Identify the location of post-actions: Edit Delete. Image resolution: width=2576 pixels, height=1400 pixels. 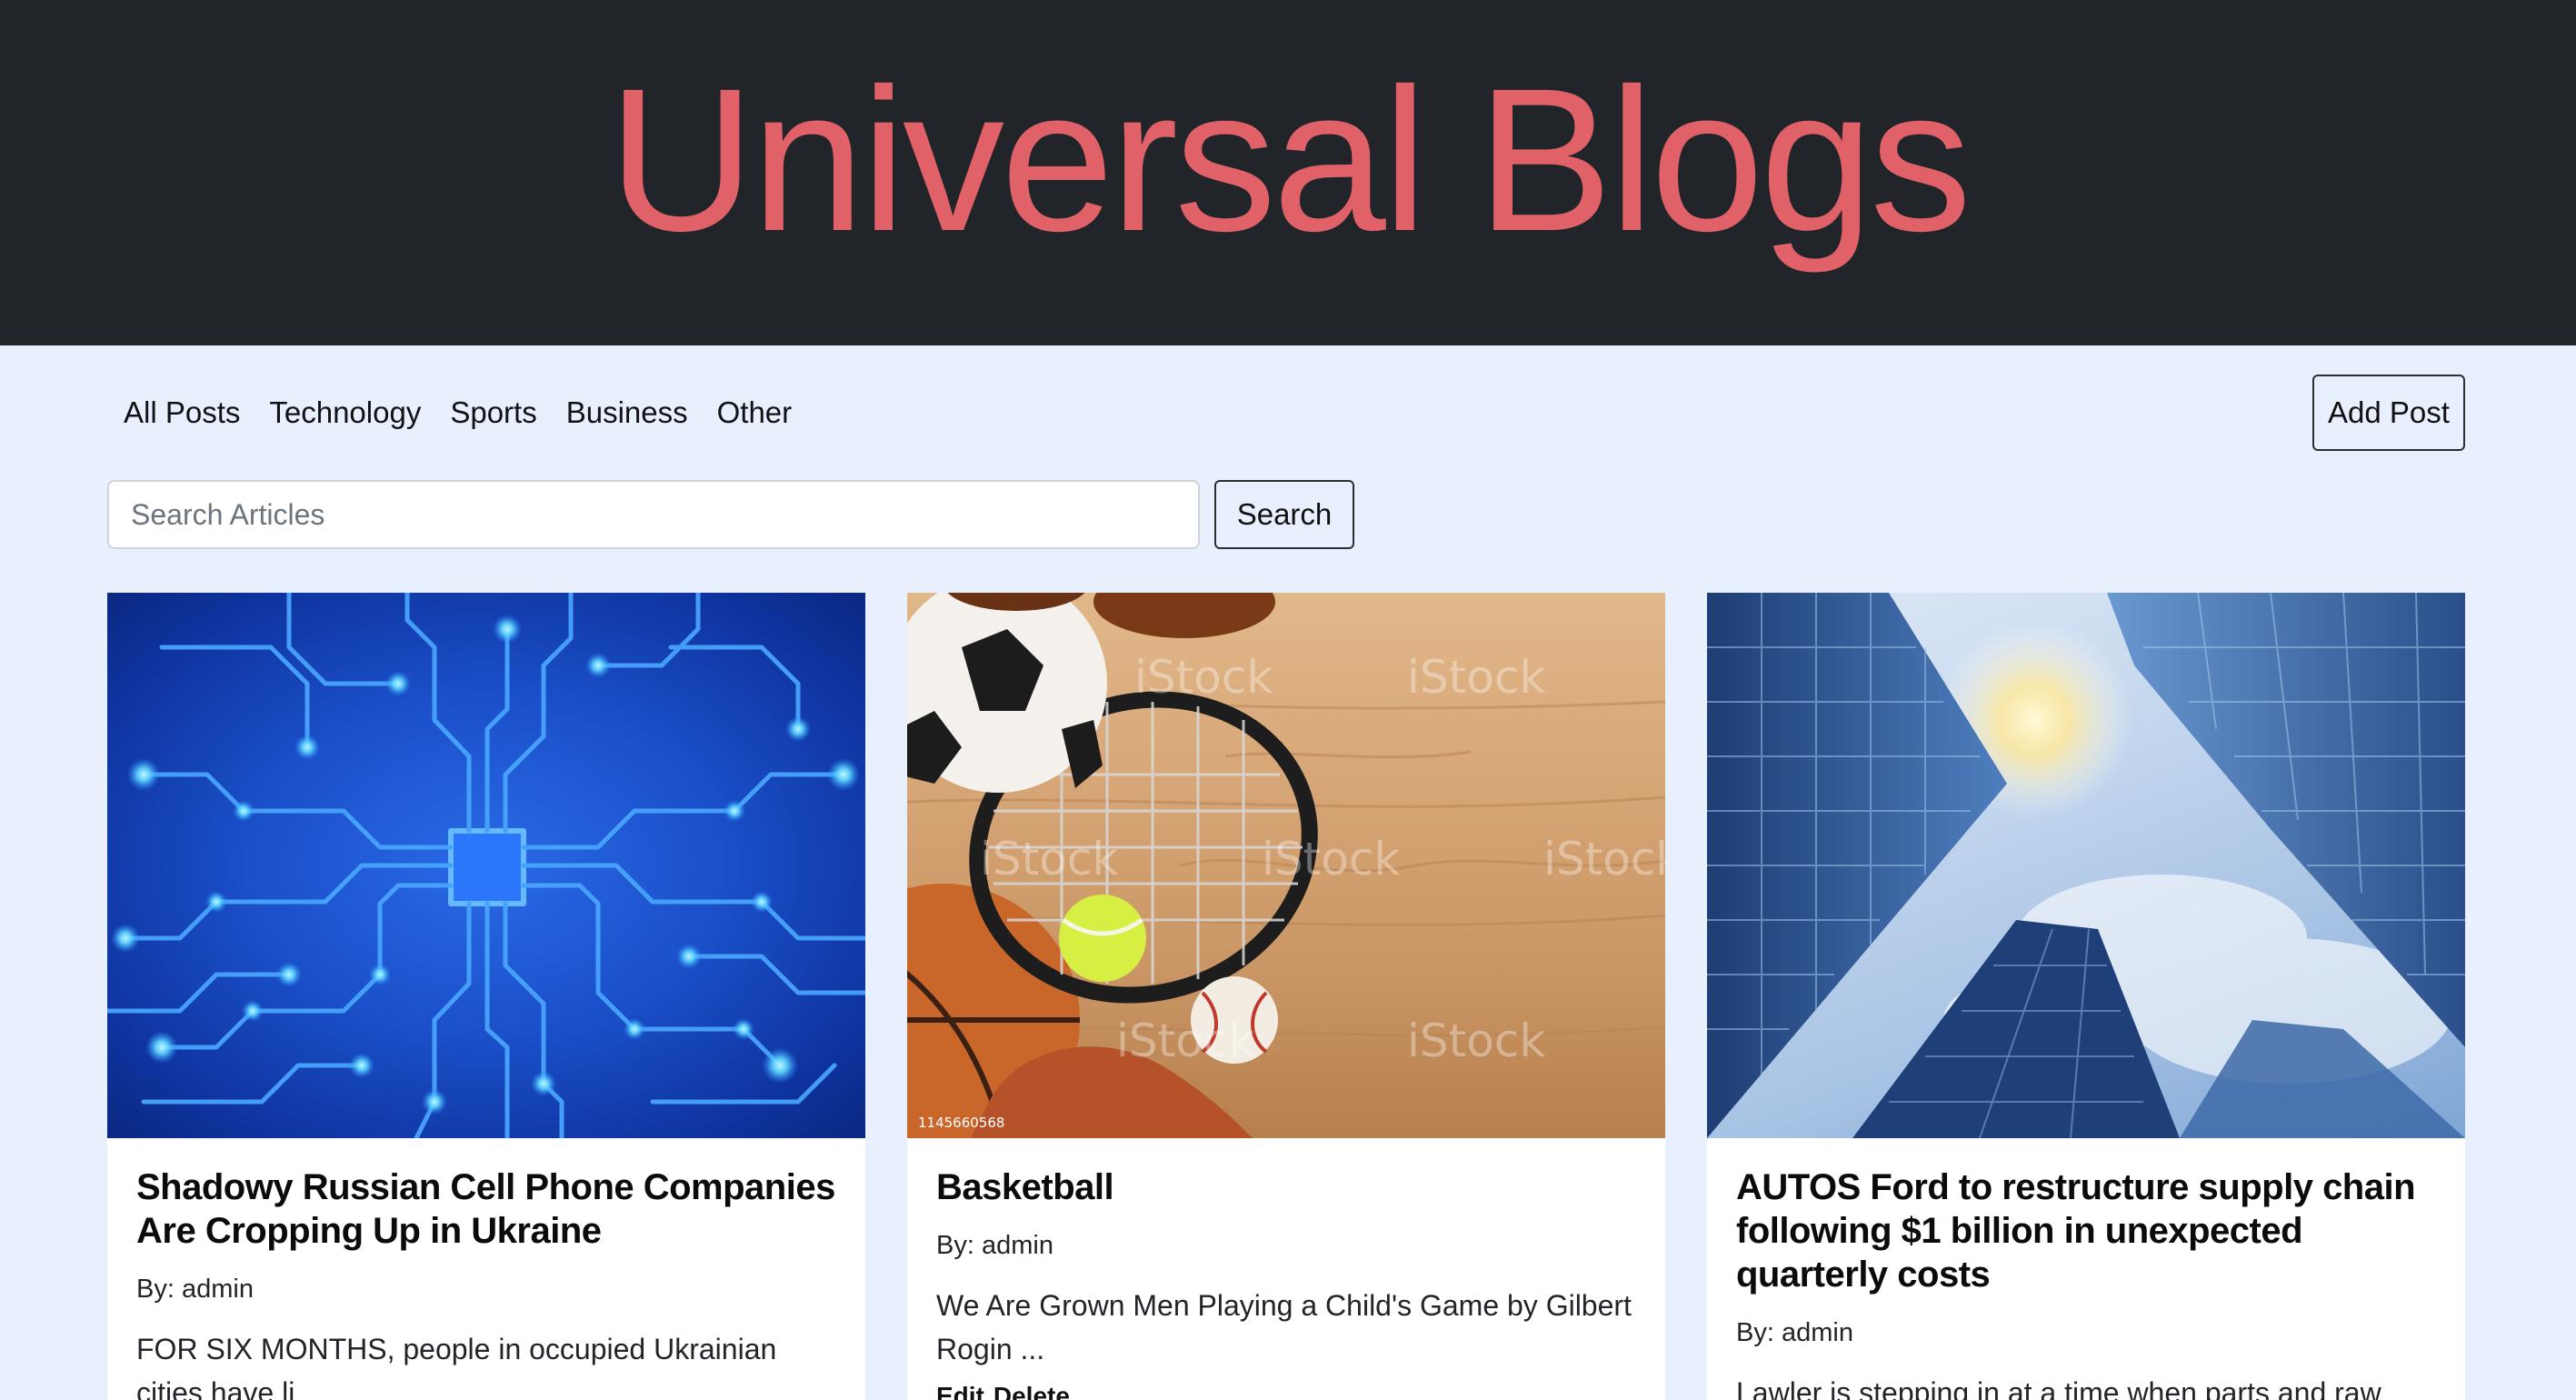
(1286, 1391).